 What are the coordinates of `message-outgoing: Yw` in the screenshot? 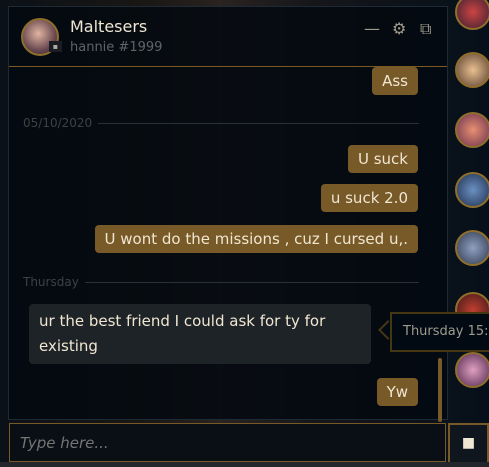 It's located at (397, 392).